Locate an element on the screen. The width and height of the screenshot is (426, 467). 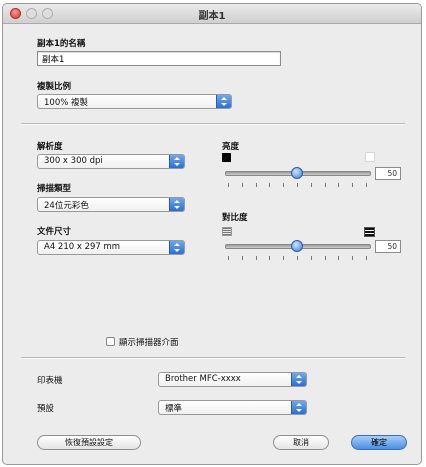
scan-type-value: 24位元彩色 is located at coordinates (66, 206).